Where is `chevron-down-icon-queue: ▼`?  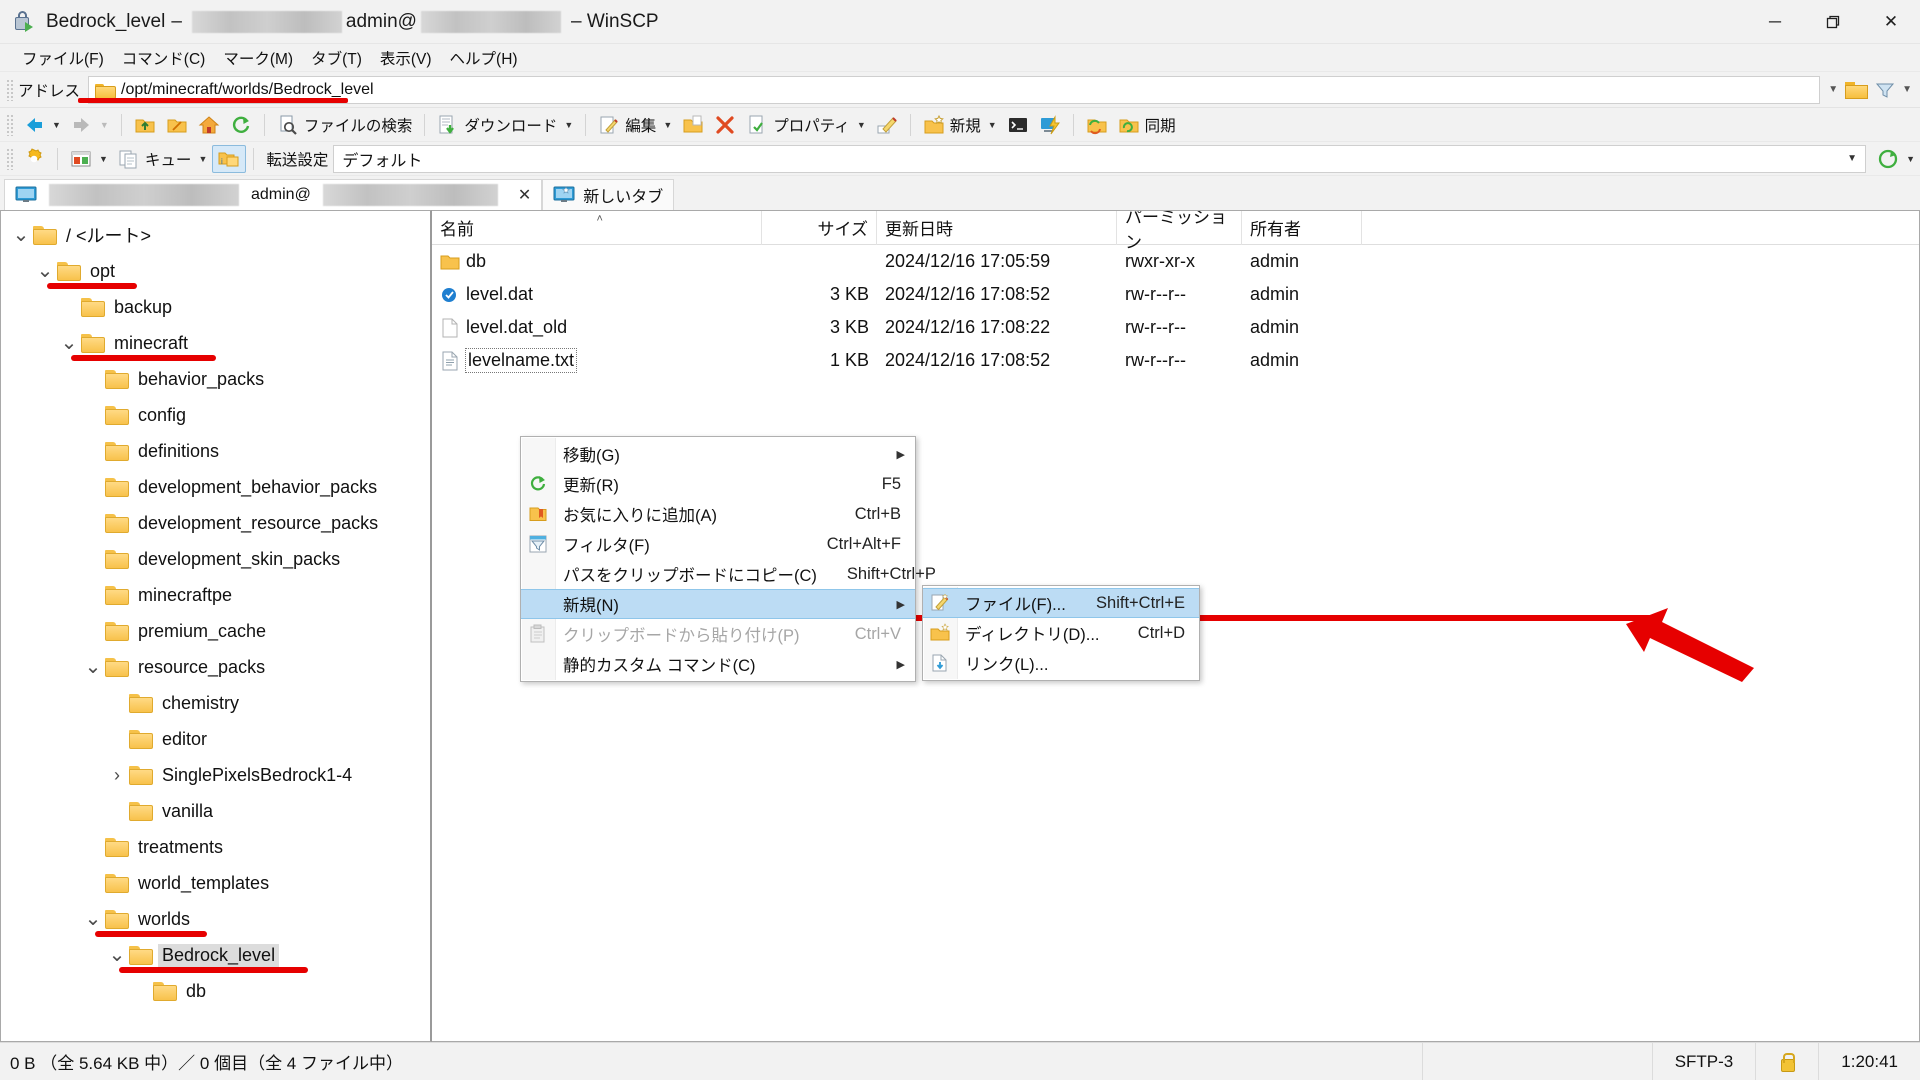
chevron-down-icon-queue: ▼ is located at coordinates (202, 159).